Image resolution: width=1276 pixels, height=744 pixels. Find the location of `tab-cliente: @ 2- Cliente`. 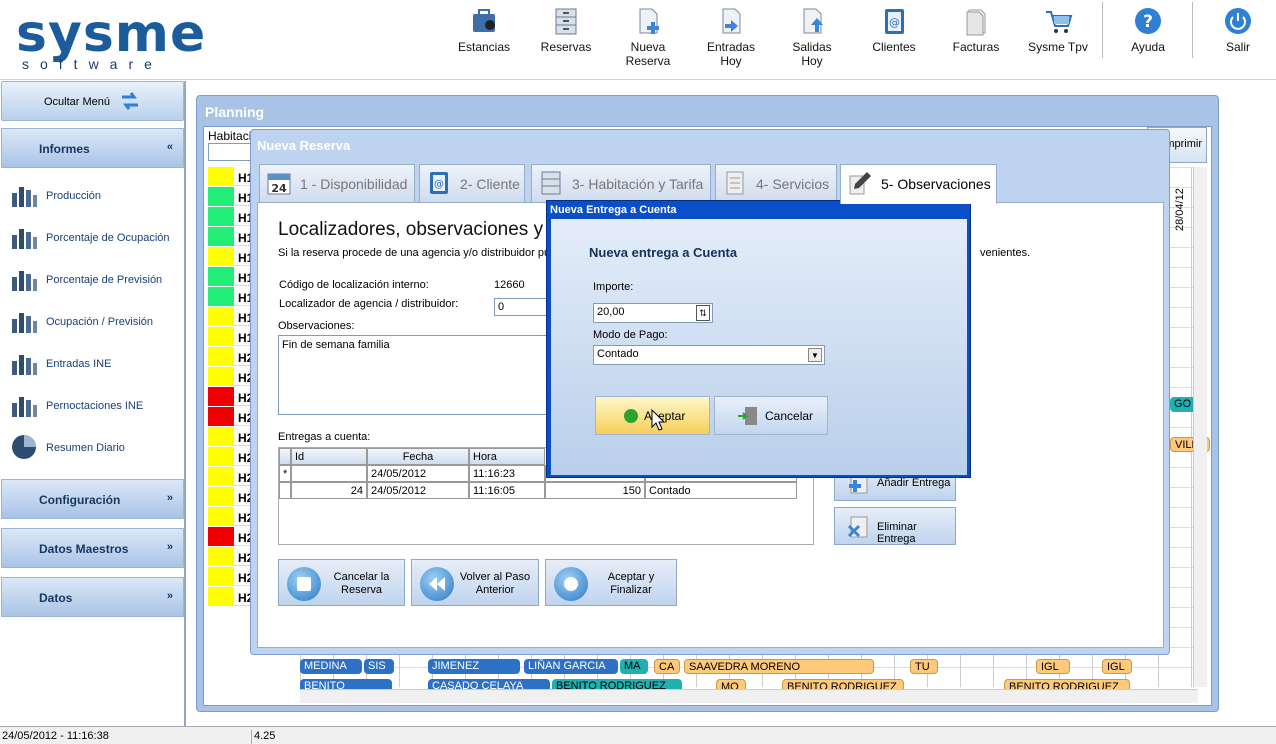

tab-cliente: @ 2- Cliente is located at coordinates (472, 183).